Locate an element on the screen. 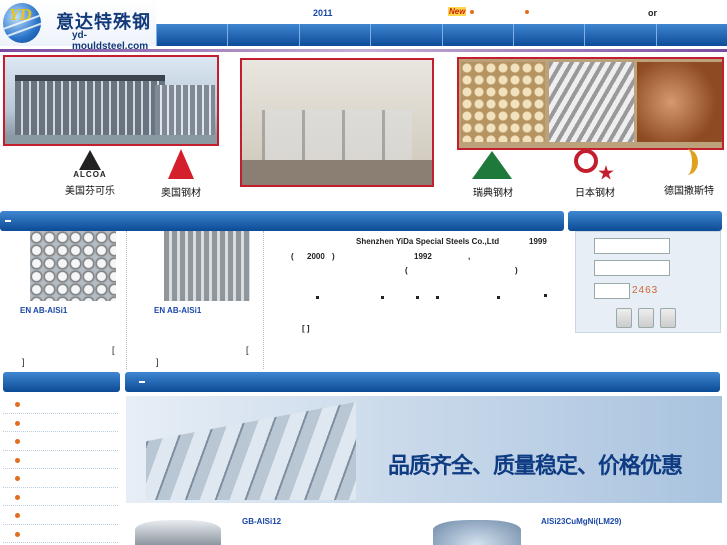 The width and height of the screenshot is (727, 545). office-floor is located at coordinates (337, 172).